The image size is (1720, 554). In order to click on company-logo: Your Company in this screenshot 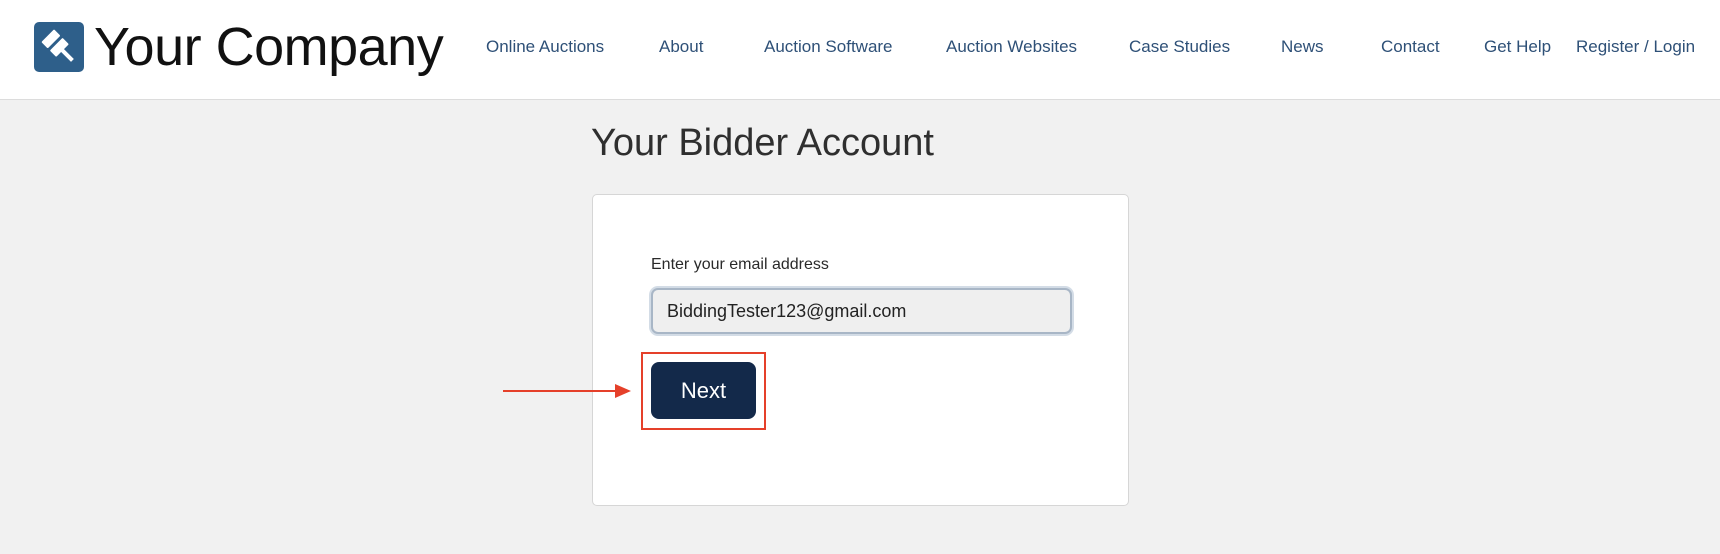, I will do `click(239, 47)`.